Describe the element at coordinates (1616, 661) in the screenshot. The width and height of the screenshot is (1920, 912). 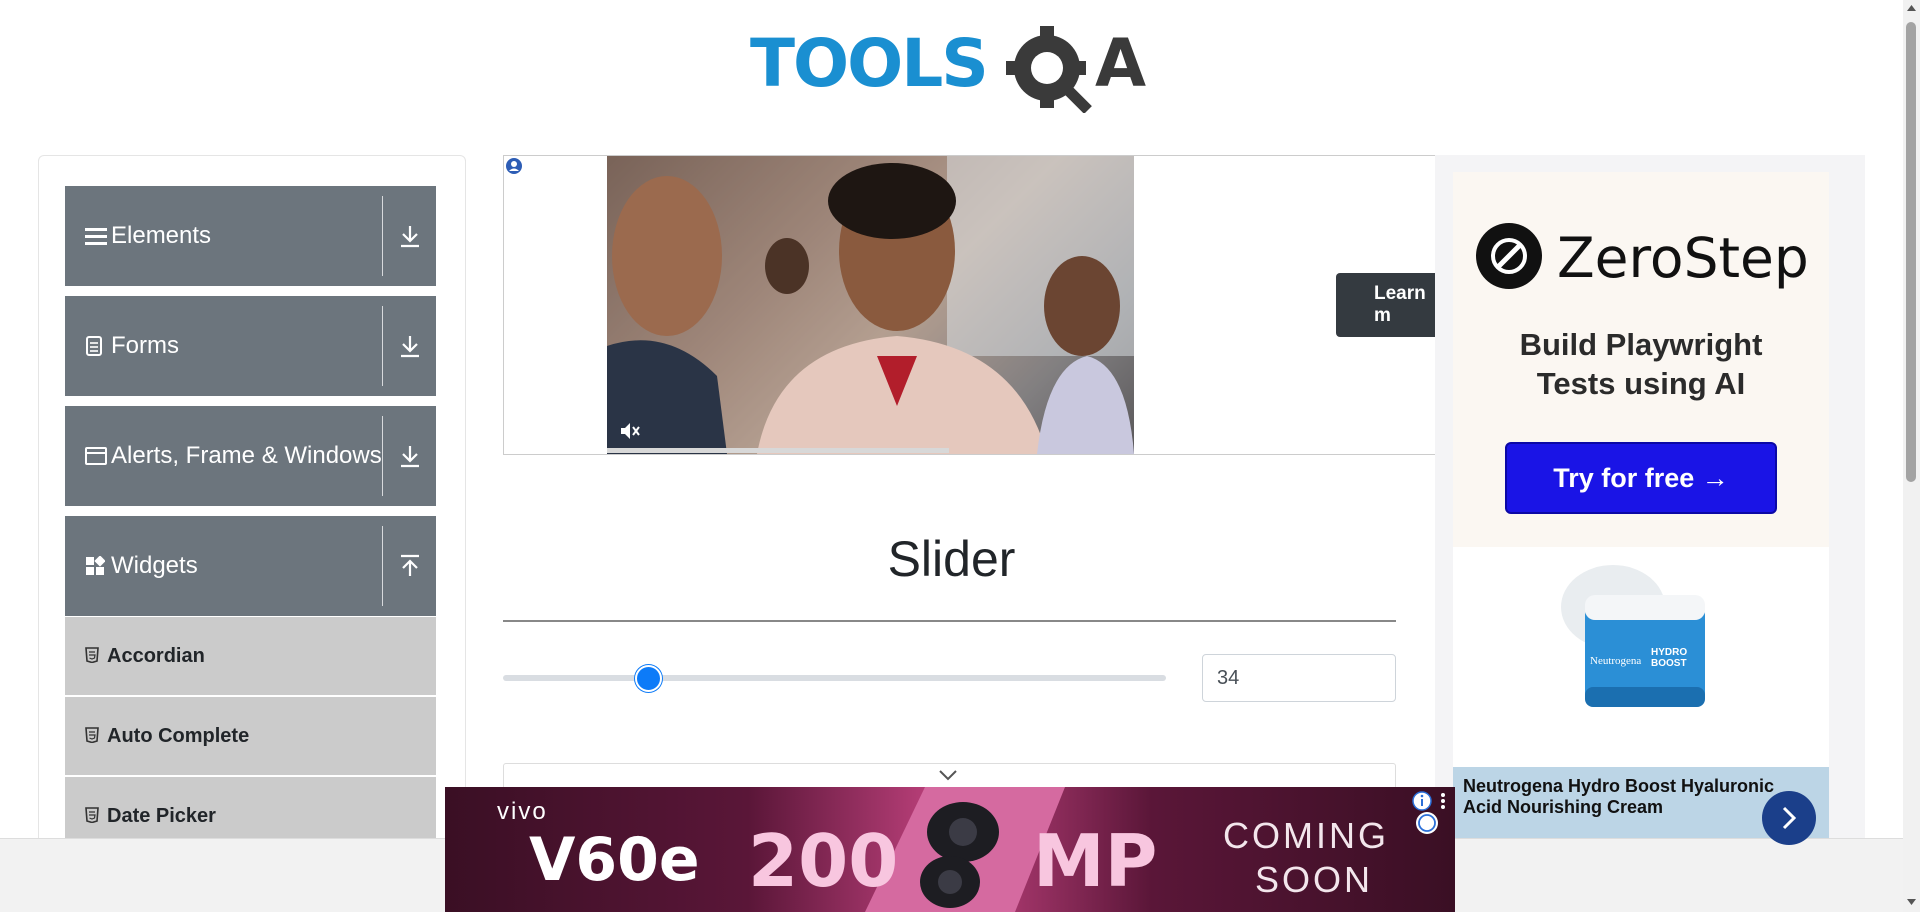
I see `cream-label-brand: Neutrogena` at that location.